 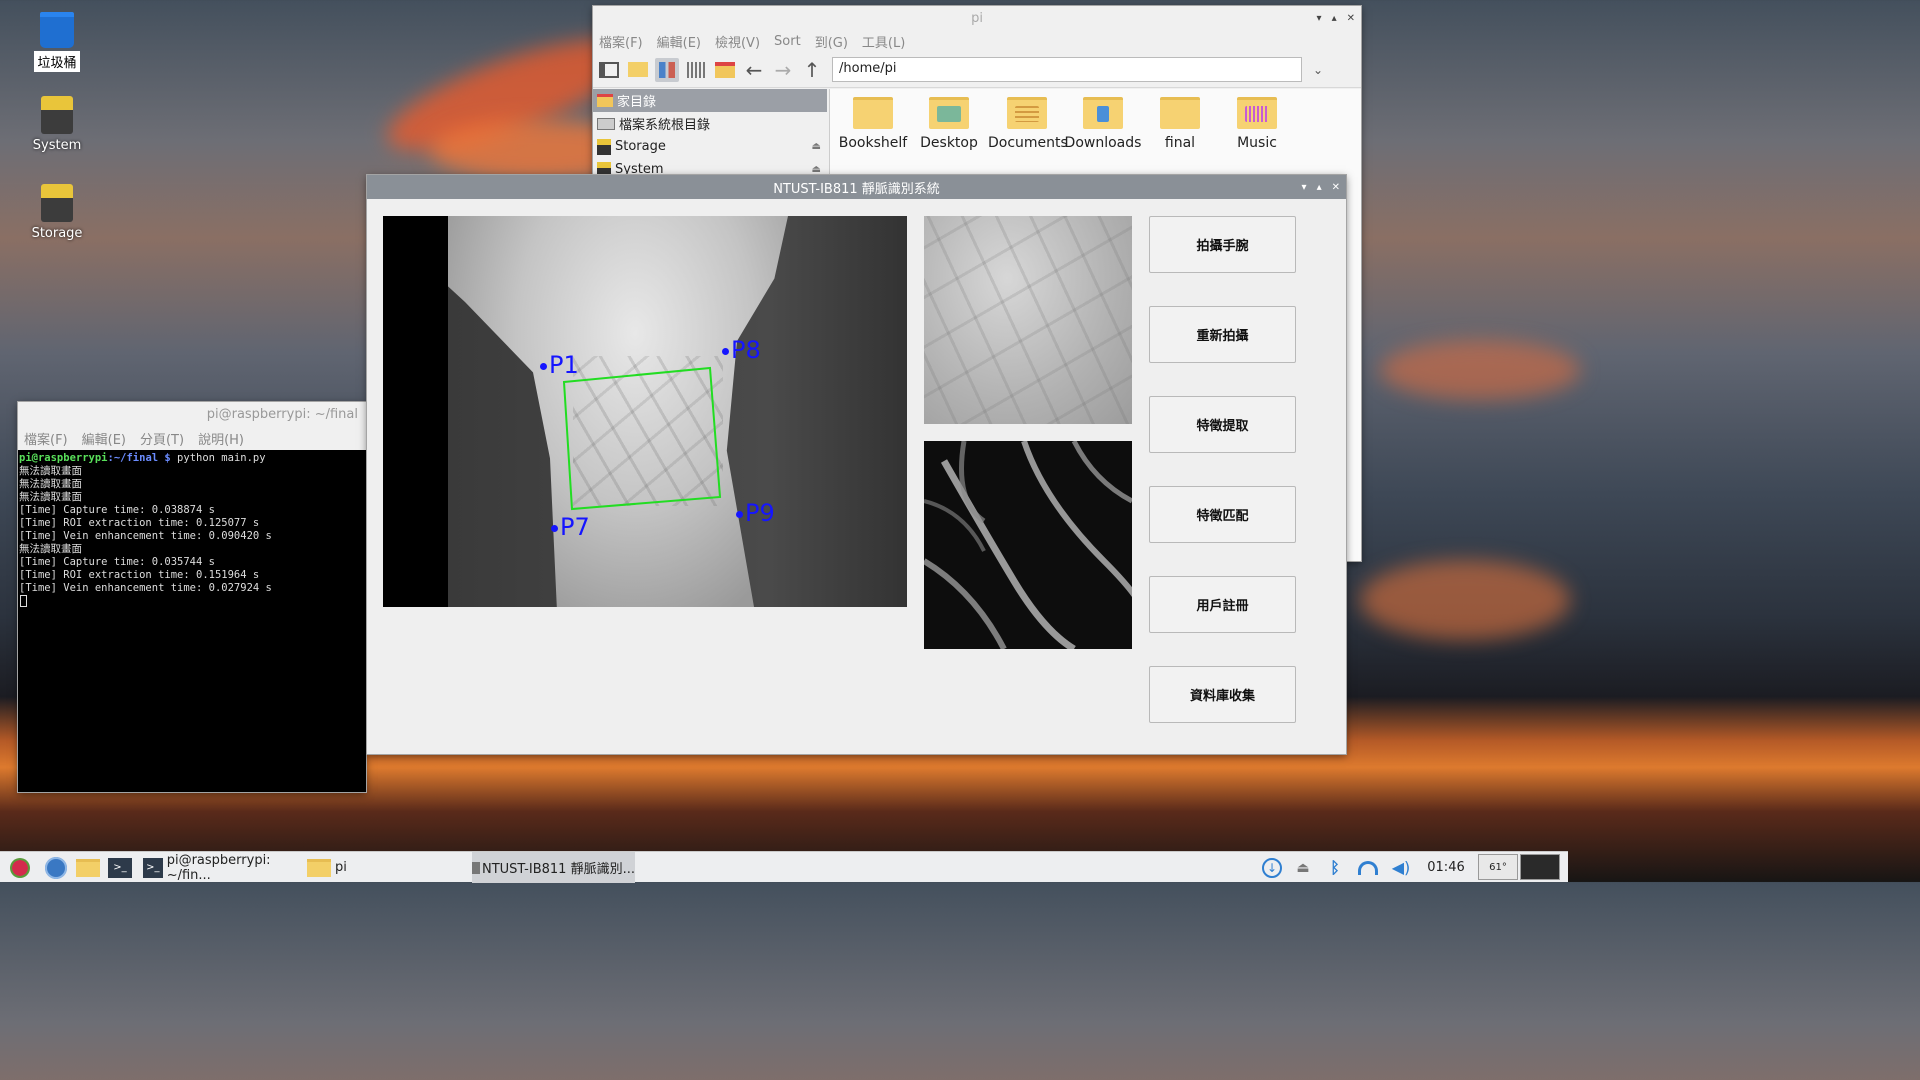 I want to click on sidebar-item-home: 家目錄, so click(x=710, y=100).